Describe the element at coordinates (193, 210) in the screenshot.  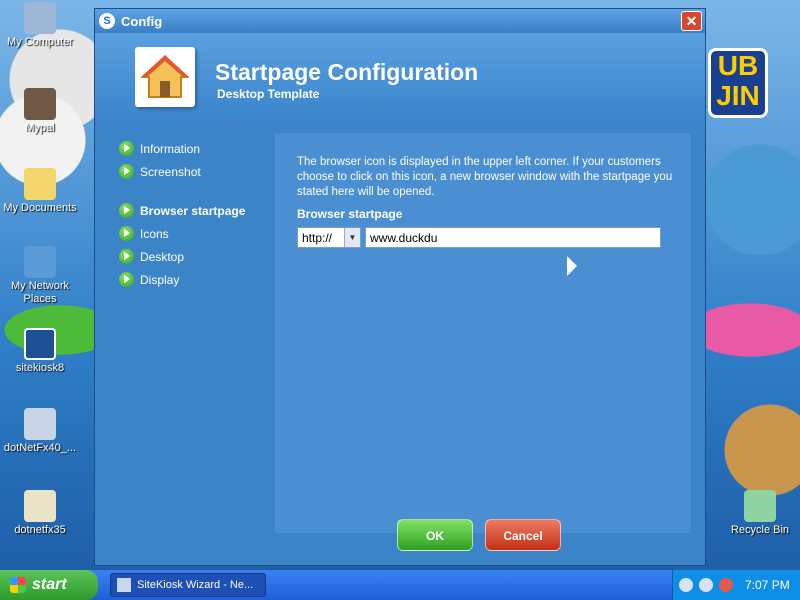
I see `nav-item-label: Browser startpage` at that location.